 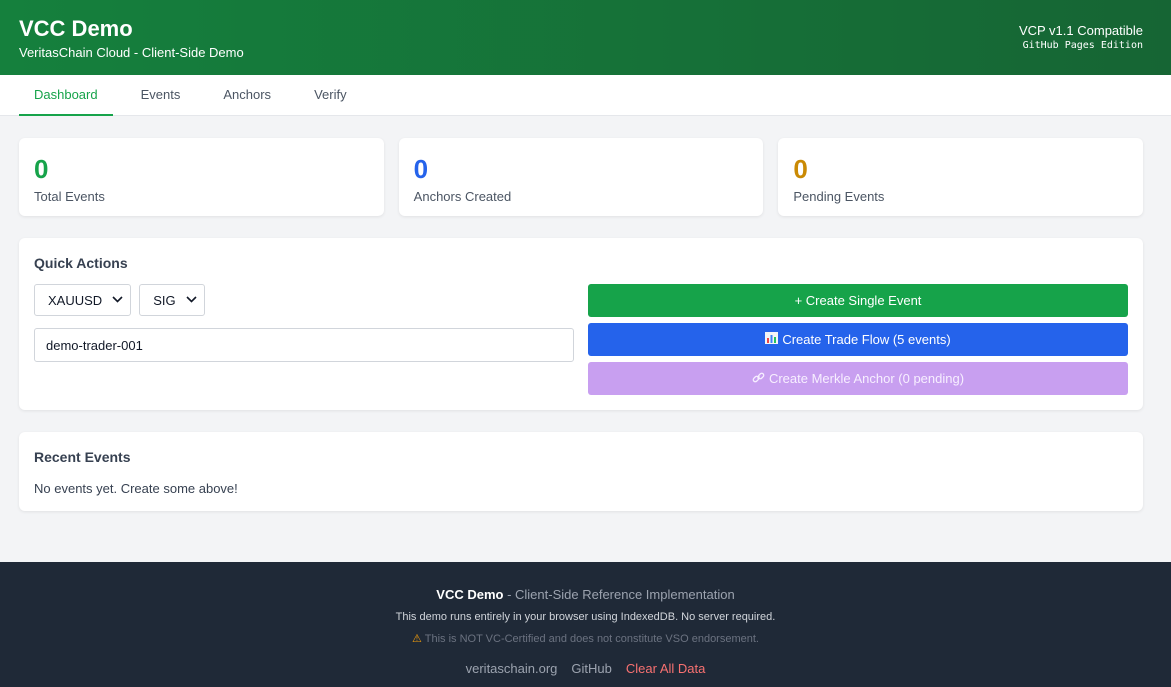 What do you see at coordinates (81, 263) in the screenshot?
I see `quick-actions-title: Quick Actions` at bounding box center [81, 263].